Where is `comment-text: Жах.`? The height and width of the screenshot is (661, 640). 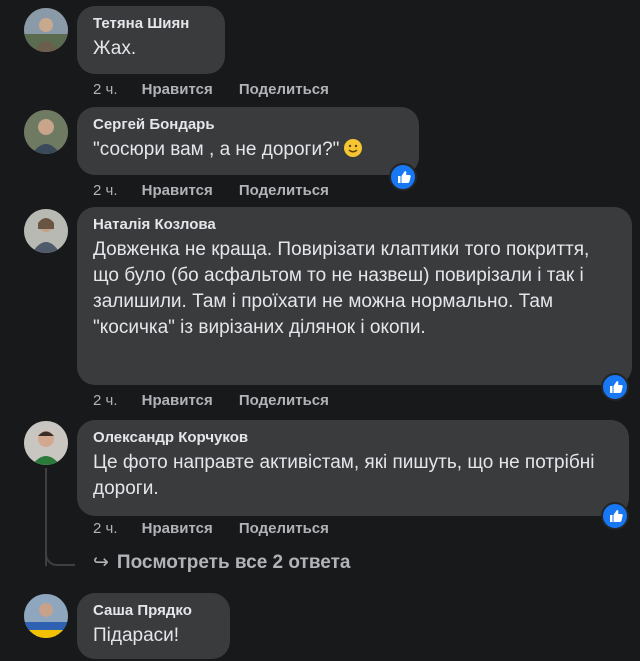 comment-text: Жах. is located at coordinates (115, 48).